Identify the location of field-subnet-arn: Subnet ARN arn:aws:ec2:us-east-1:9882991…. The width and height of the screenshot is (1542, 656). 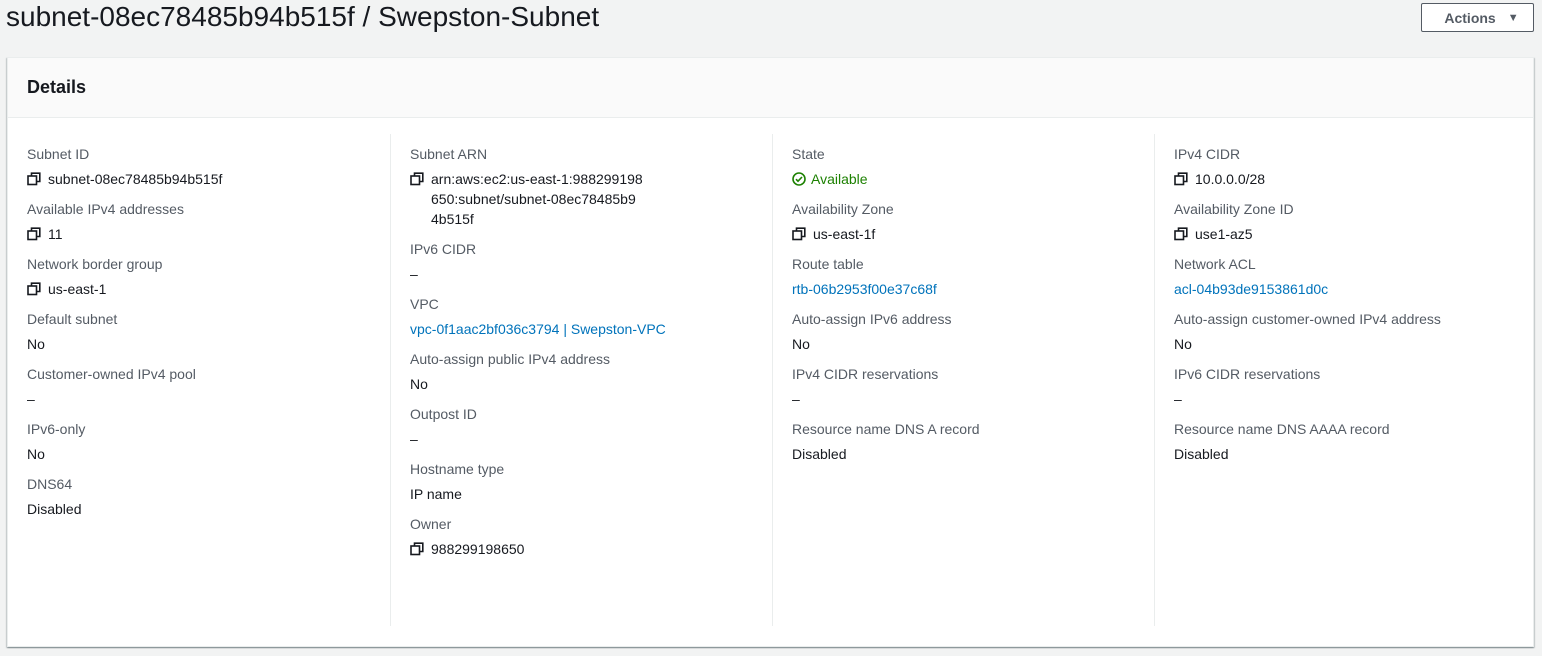
(591, 186).